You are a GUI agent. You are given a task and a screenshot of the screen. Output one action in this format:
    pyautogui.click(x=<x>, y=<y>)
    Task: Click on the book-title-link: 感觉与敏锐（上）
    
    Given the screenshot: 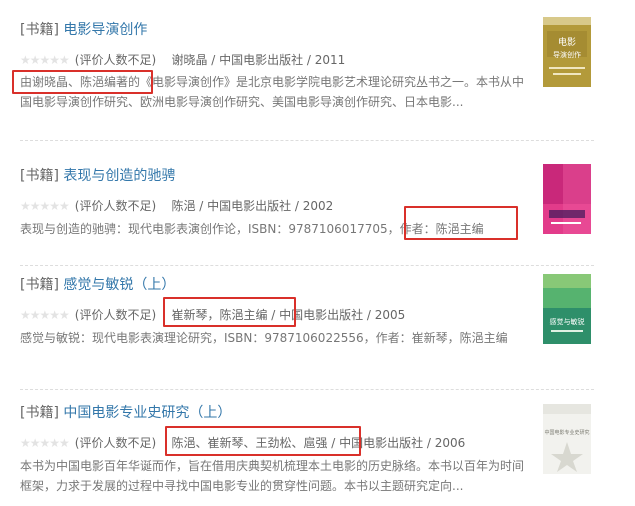 What is the action you would take?
    pyautogui.click(x=119, y=285)
    